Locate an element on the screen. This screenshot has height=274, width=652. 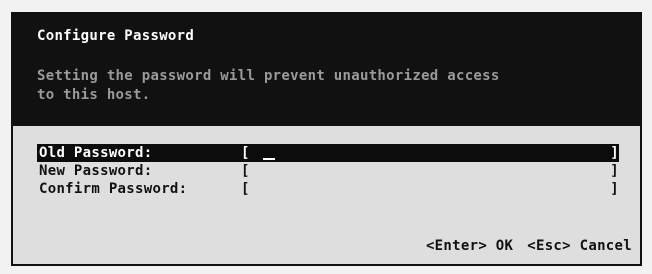
old-password-row: Old Password: [ ] is located at coordinates (328, 153).